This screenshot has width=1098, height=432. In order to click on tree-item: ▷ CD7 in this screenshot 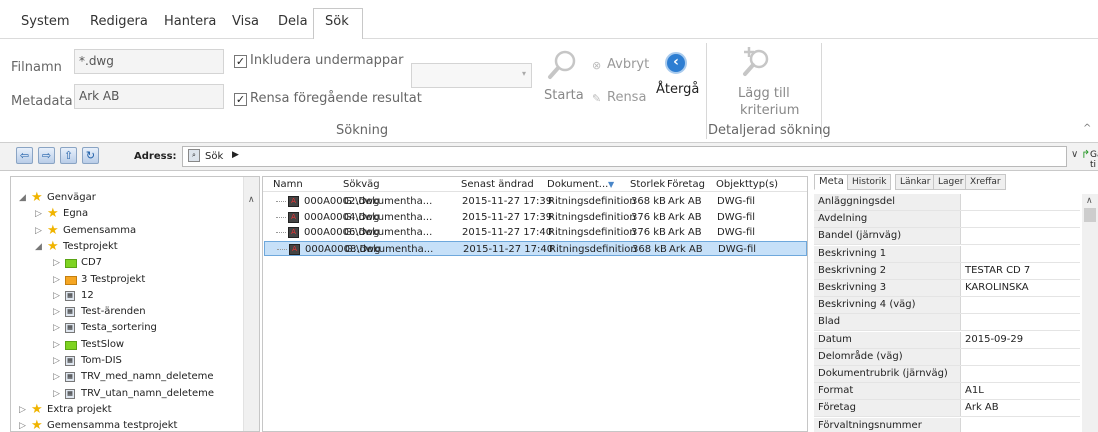, I will do `click(127, 263)`.